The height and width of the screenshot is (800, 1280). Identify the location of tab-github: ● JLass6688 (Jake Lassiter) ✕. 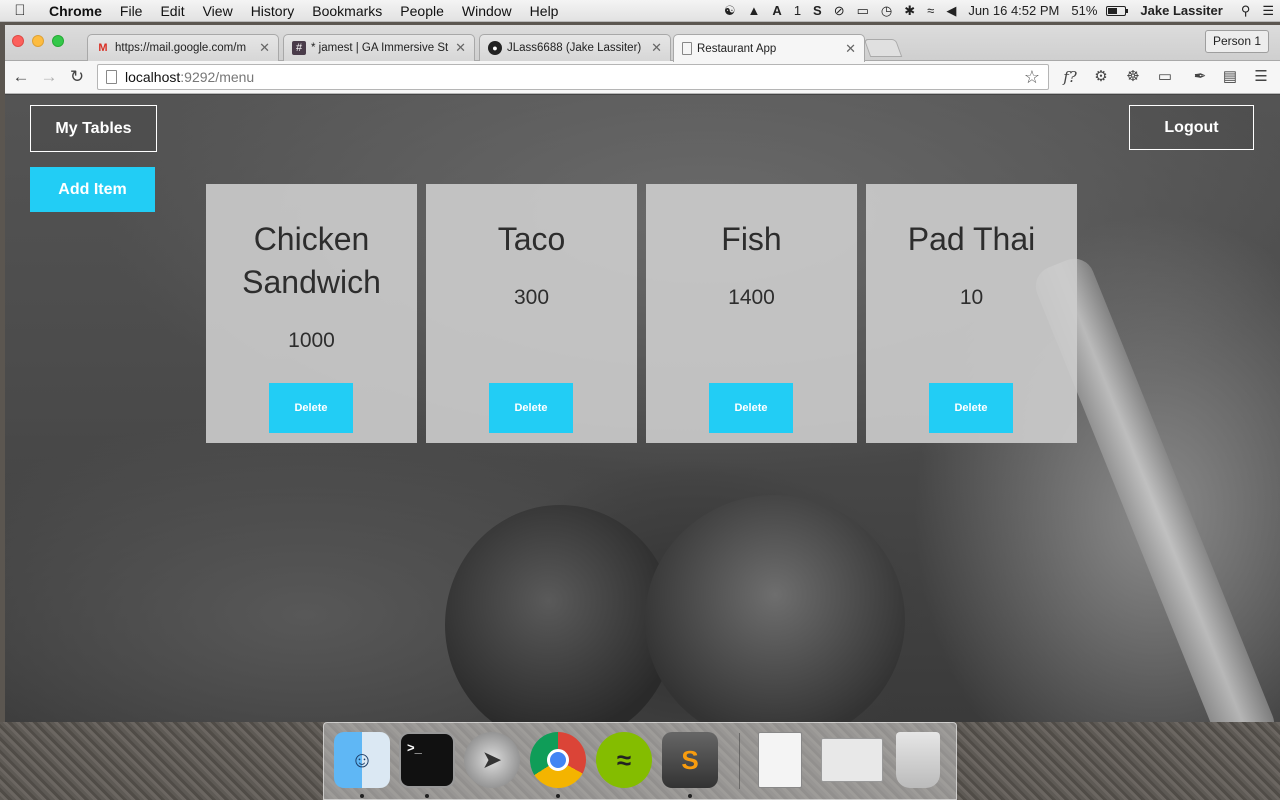
(575, 47).